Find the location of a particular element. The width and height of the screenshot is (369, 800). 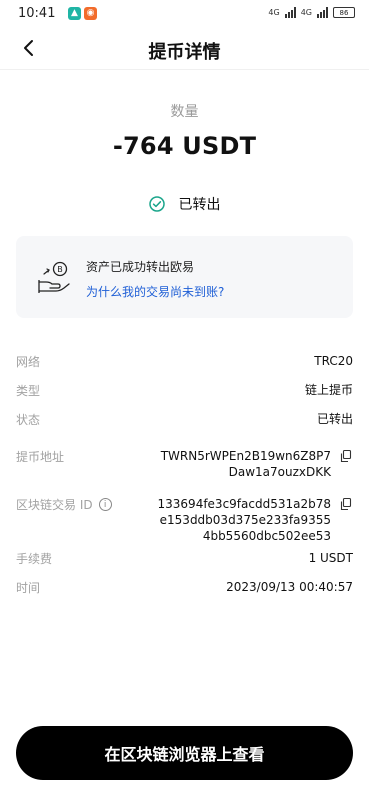

detail-label: 网络 is located at coordinates (28, 362).